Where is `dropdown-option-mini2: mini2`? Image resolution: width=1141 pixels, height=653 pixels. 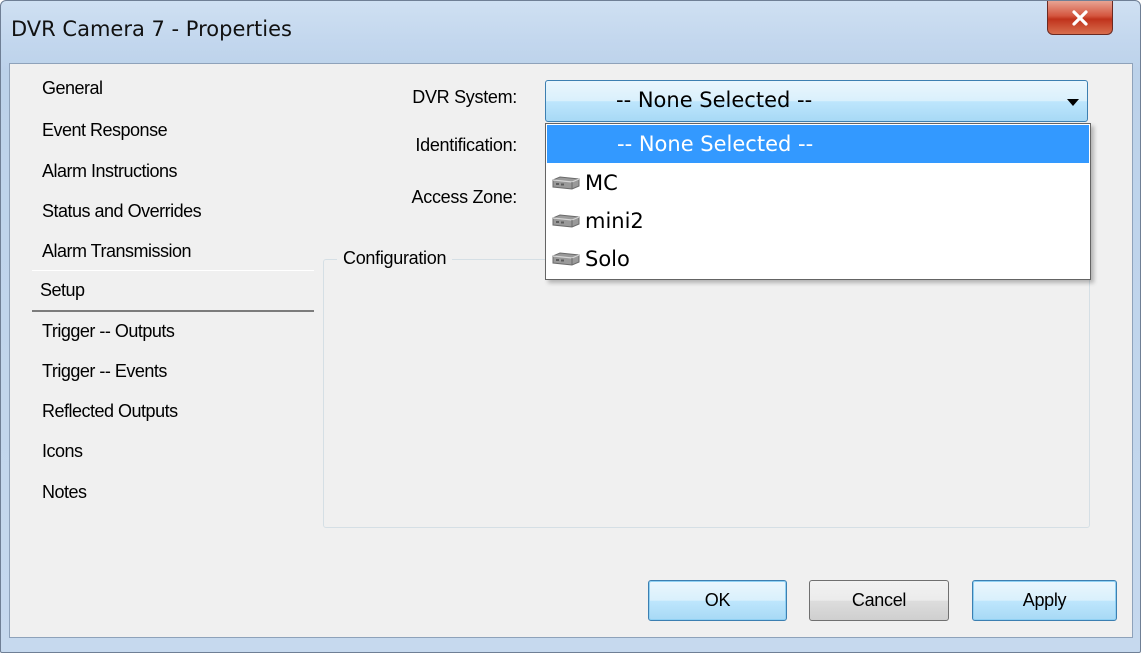
dropdown-option-mini2: mini2 is located at coordinates (818, 221).